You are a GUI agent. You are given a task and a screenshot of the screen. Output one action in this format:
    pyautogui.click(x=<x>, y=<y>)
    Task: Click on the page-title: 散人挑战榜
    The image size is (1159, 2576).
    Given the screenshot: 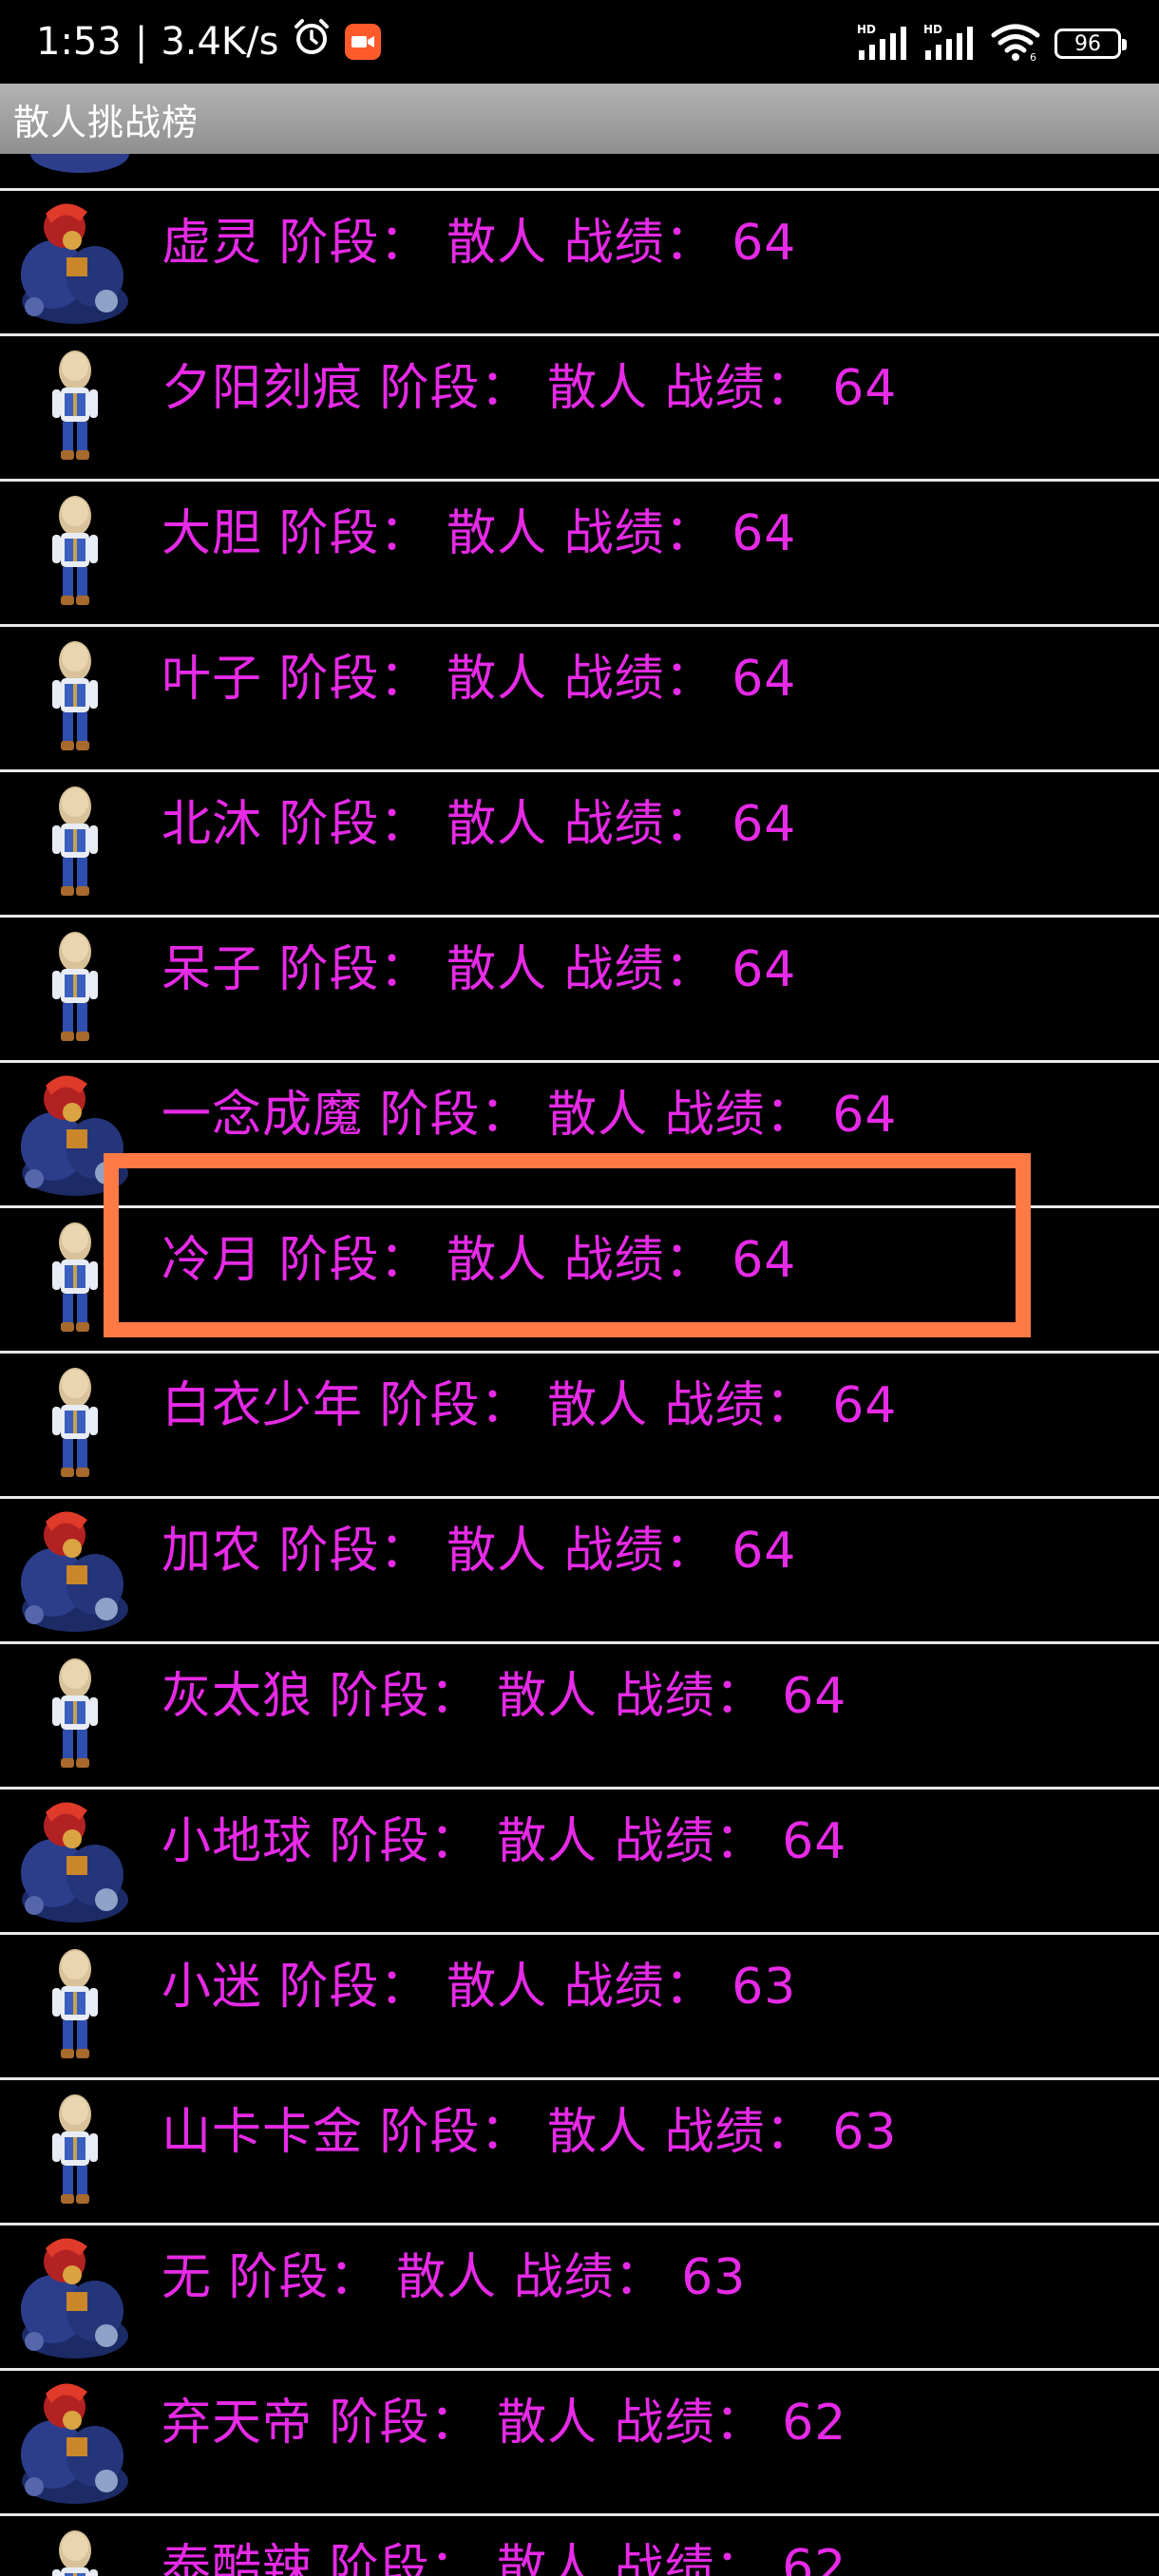 What is the action you would take?
    pyautogui.click(x=106, y=122)
    